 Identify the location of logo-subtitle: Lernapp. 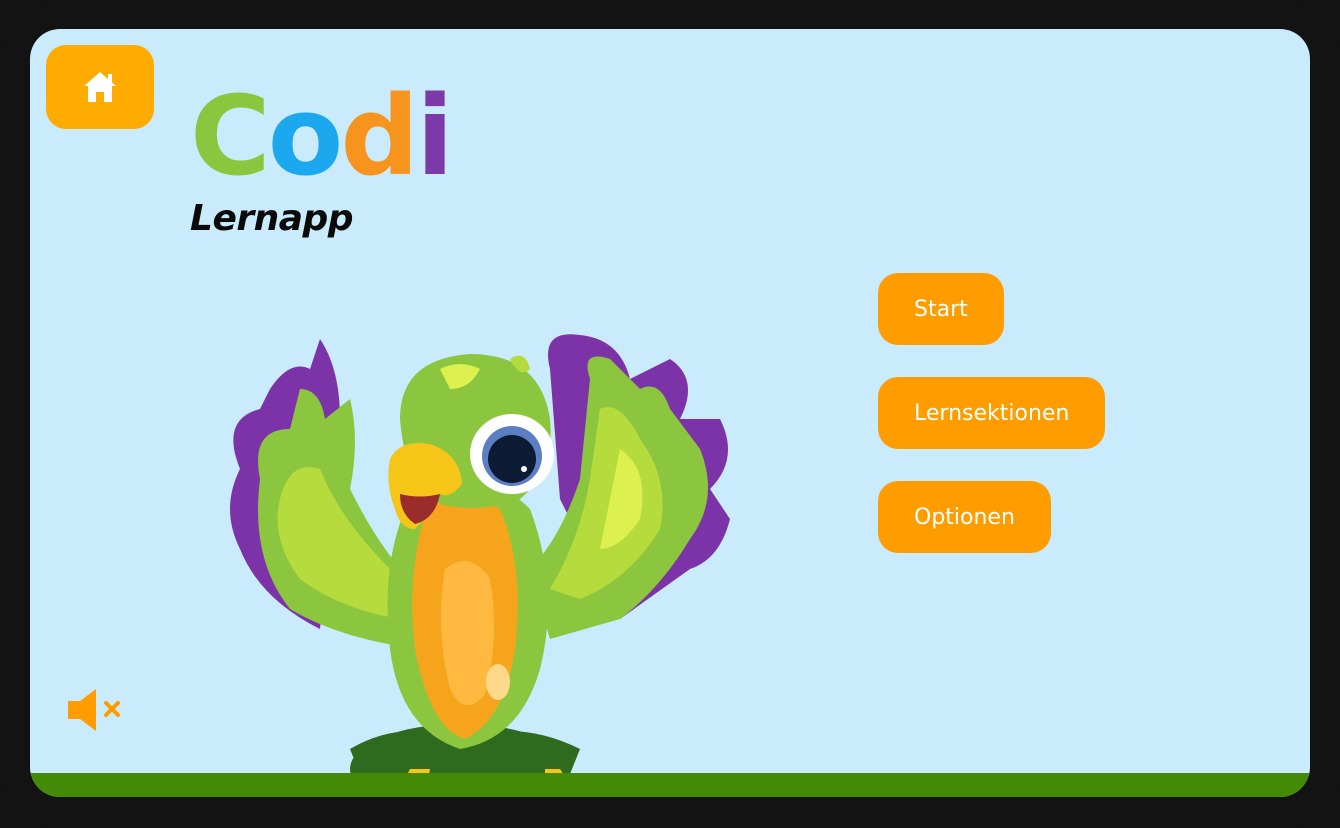
(272, 218).